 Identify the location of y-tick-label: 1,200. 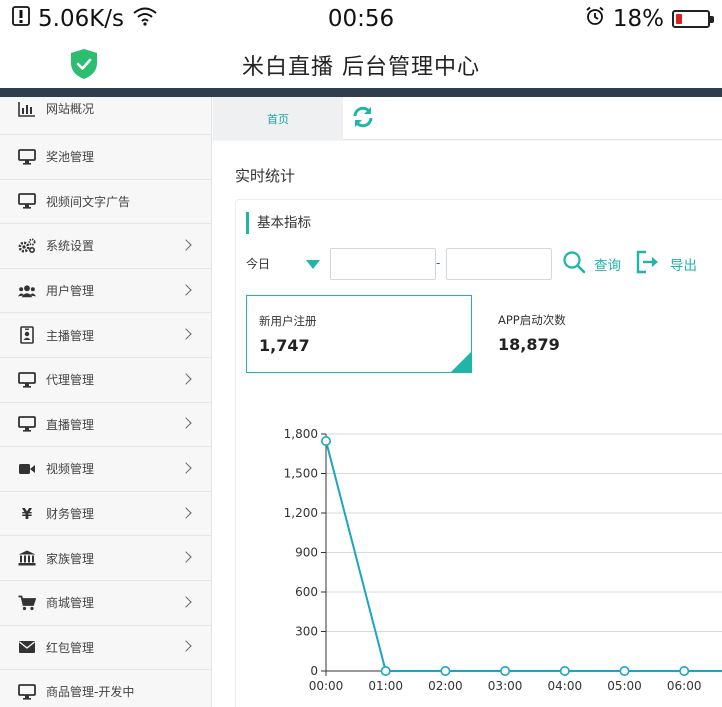
(301, 513).